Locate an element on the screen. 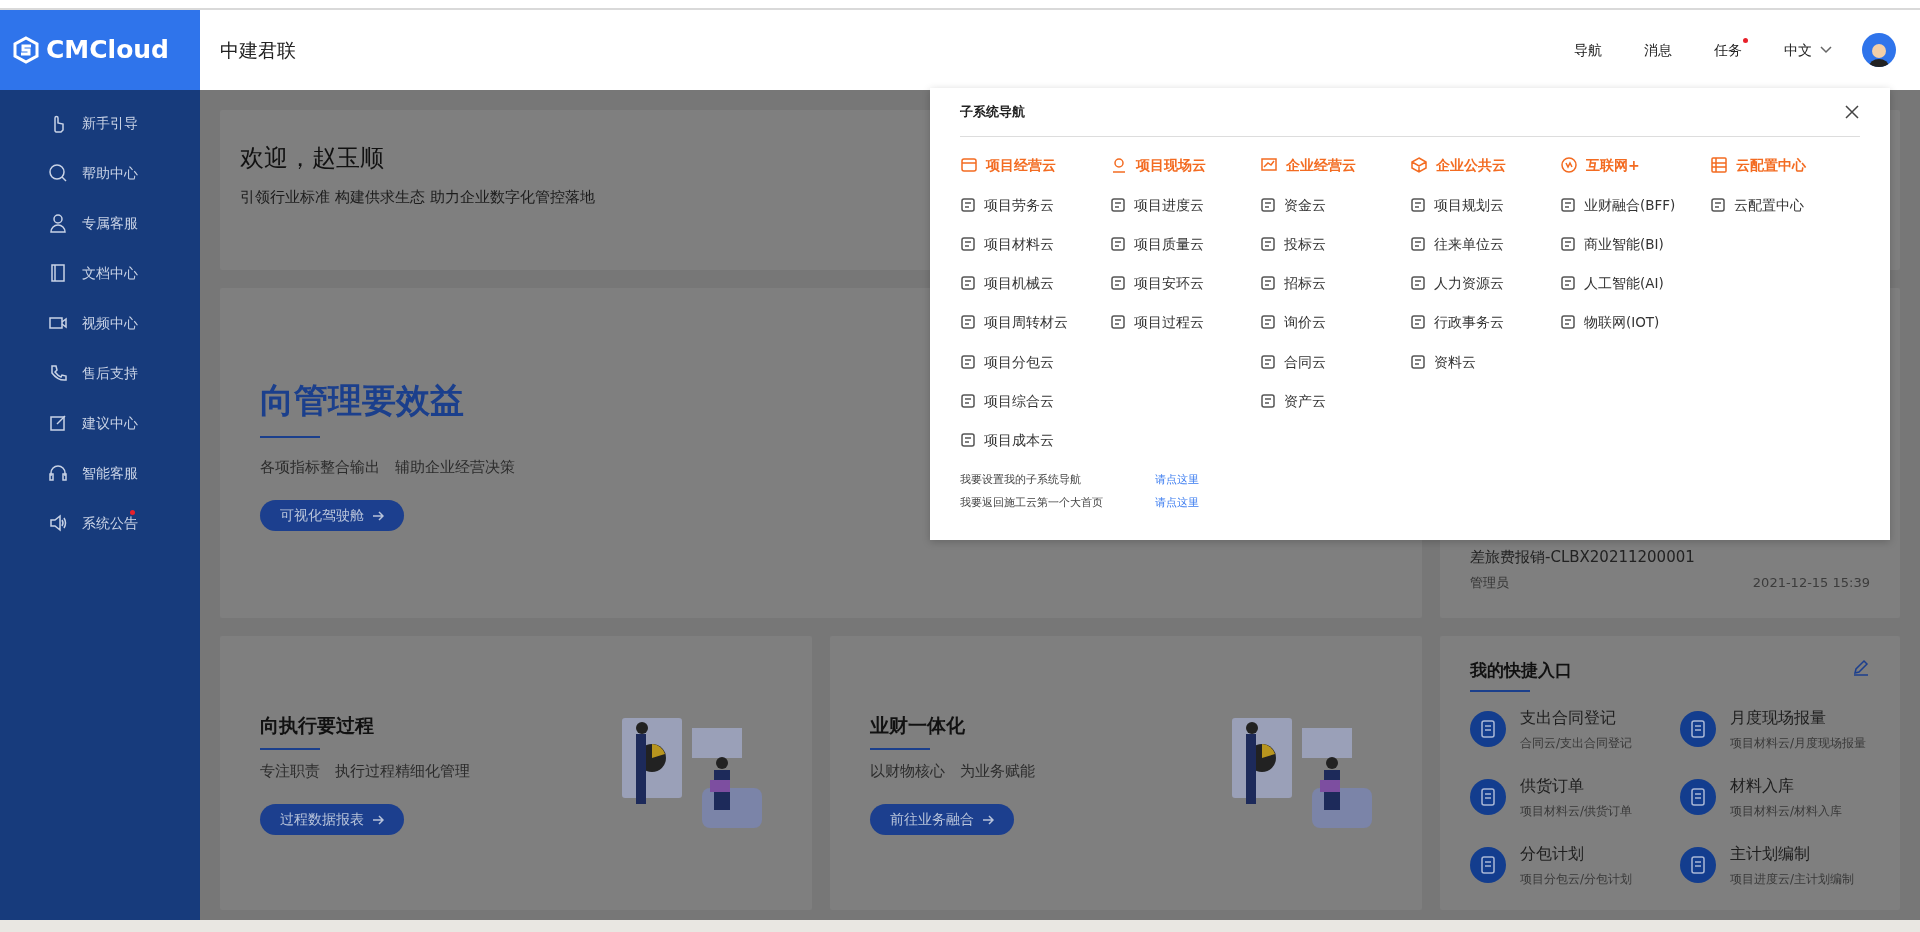  subsystem-link: 行政事务云 is located at coordinates (1485, 322).